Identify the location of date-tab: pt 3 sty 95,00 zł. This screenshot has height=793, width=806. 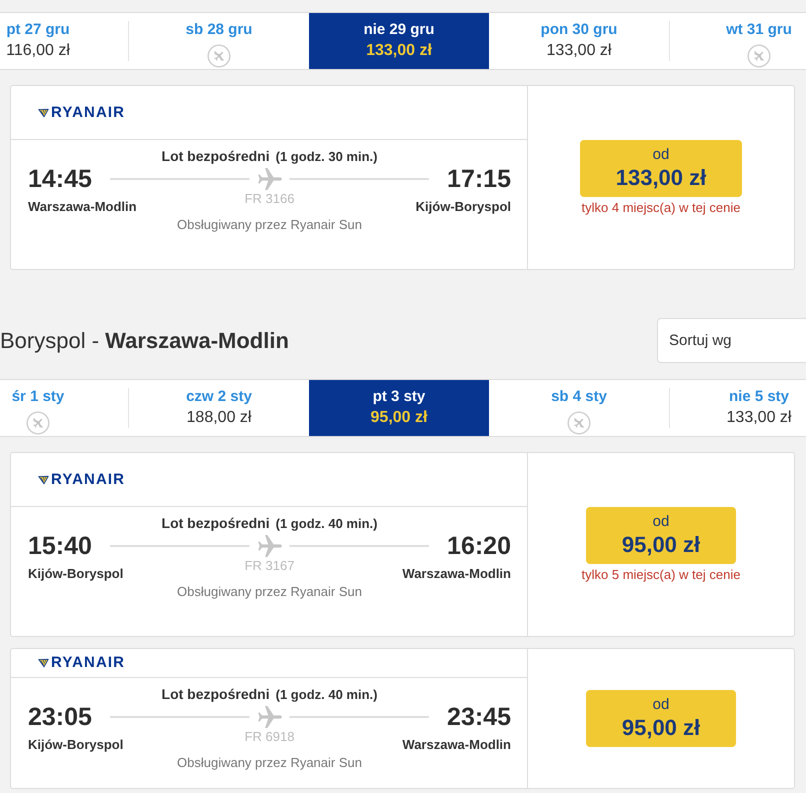
(399, 408).